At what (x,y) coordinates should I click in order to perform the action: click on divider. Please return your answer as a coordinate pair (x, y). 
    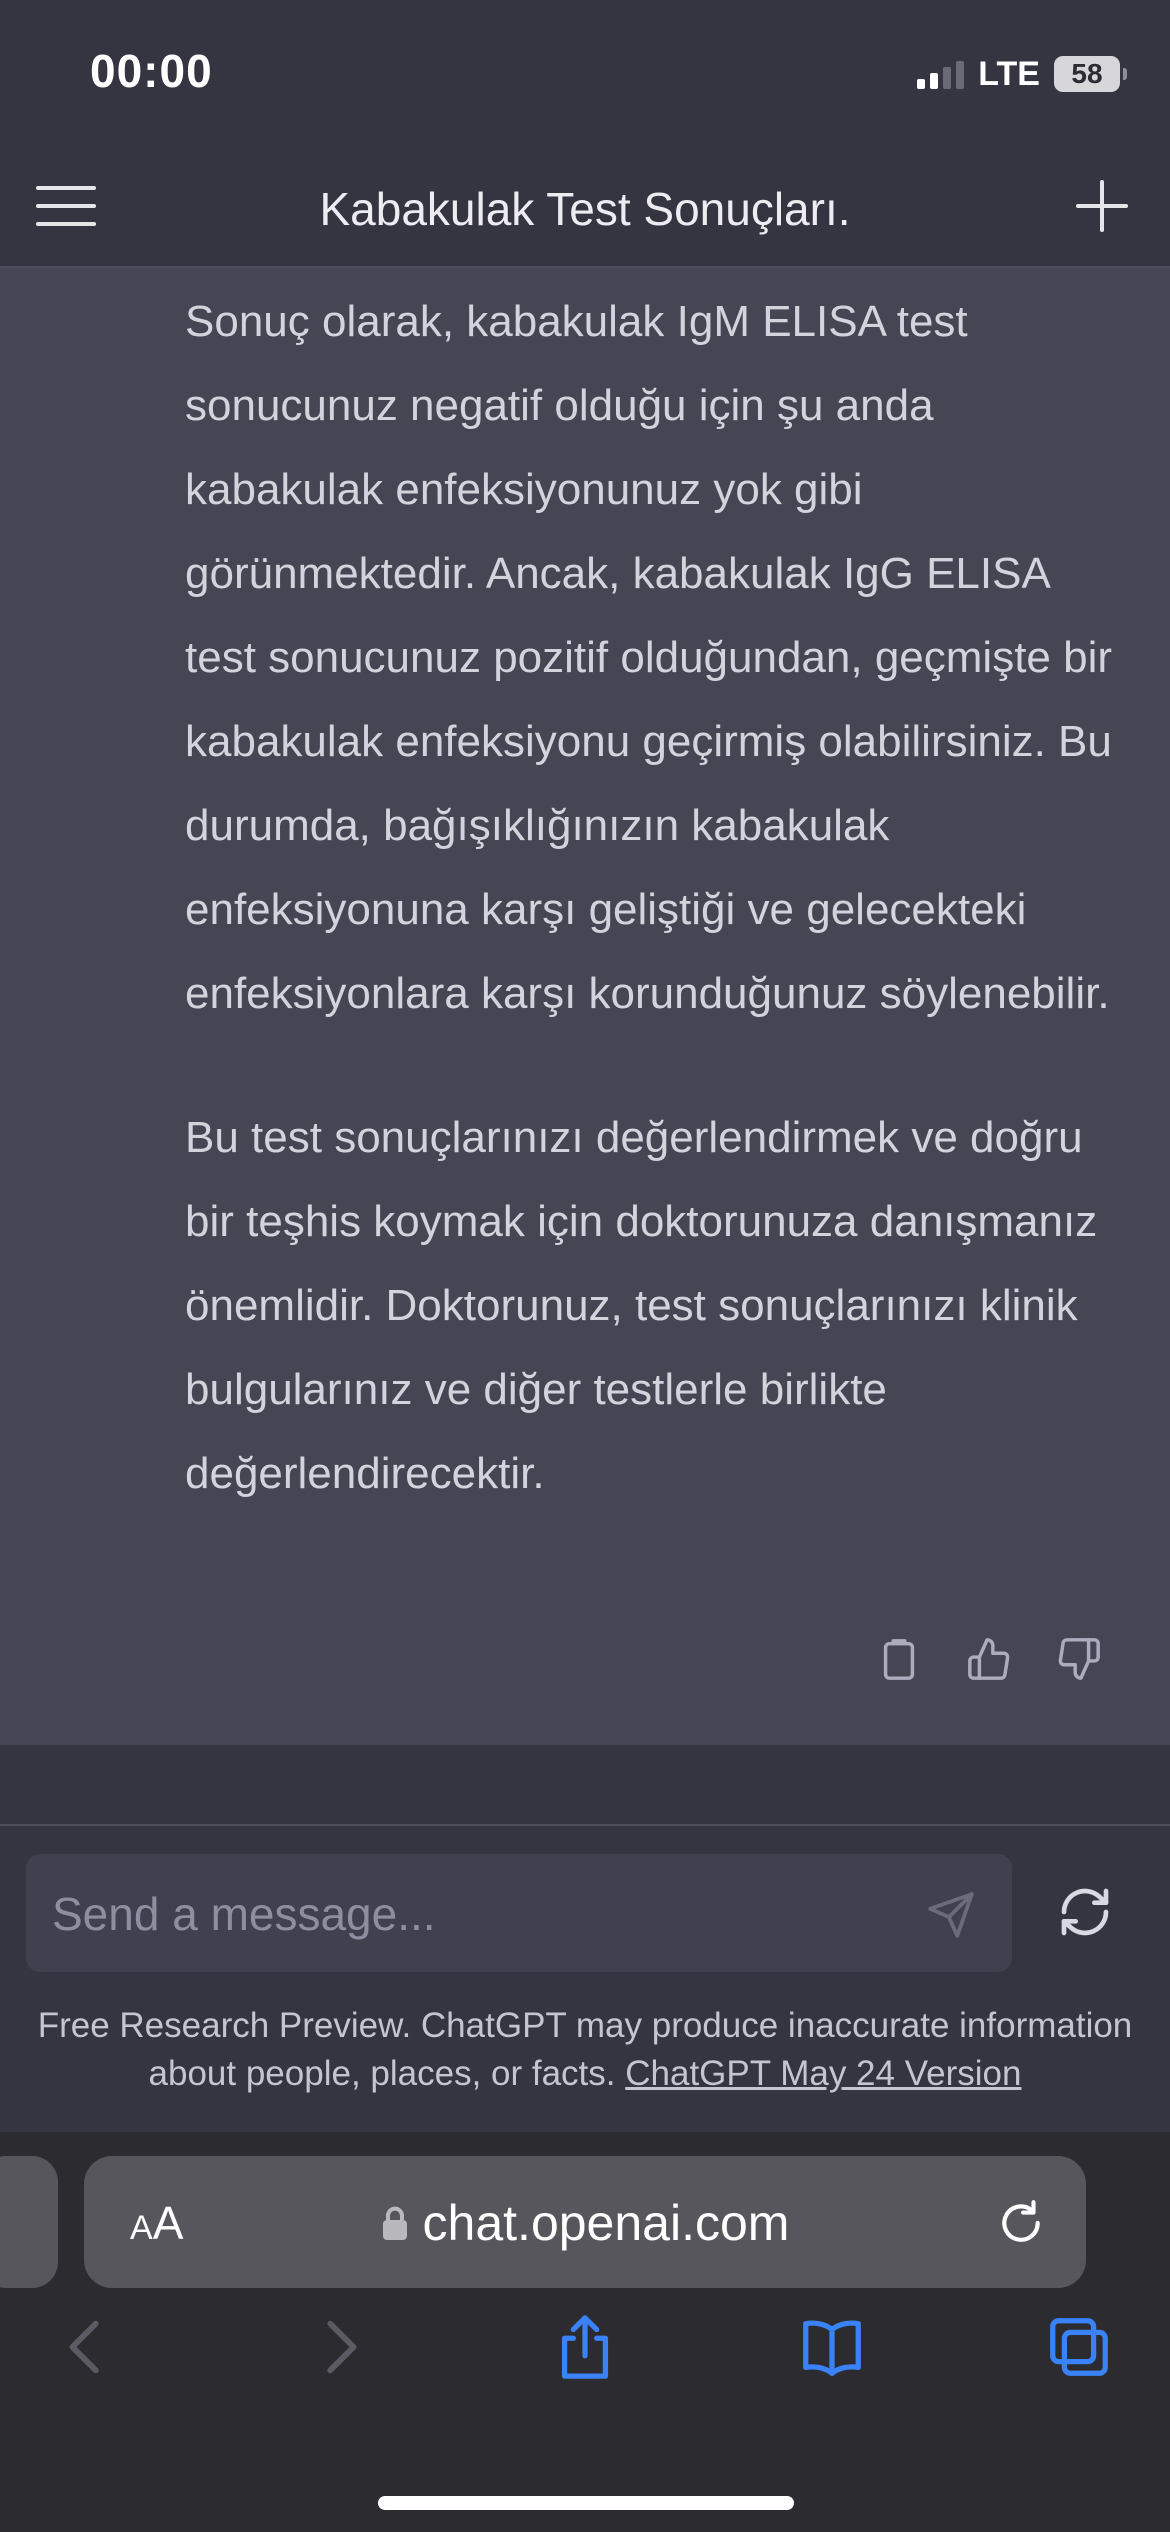
    Looking at the image, I should click on (585, 1825).